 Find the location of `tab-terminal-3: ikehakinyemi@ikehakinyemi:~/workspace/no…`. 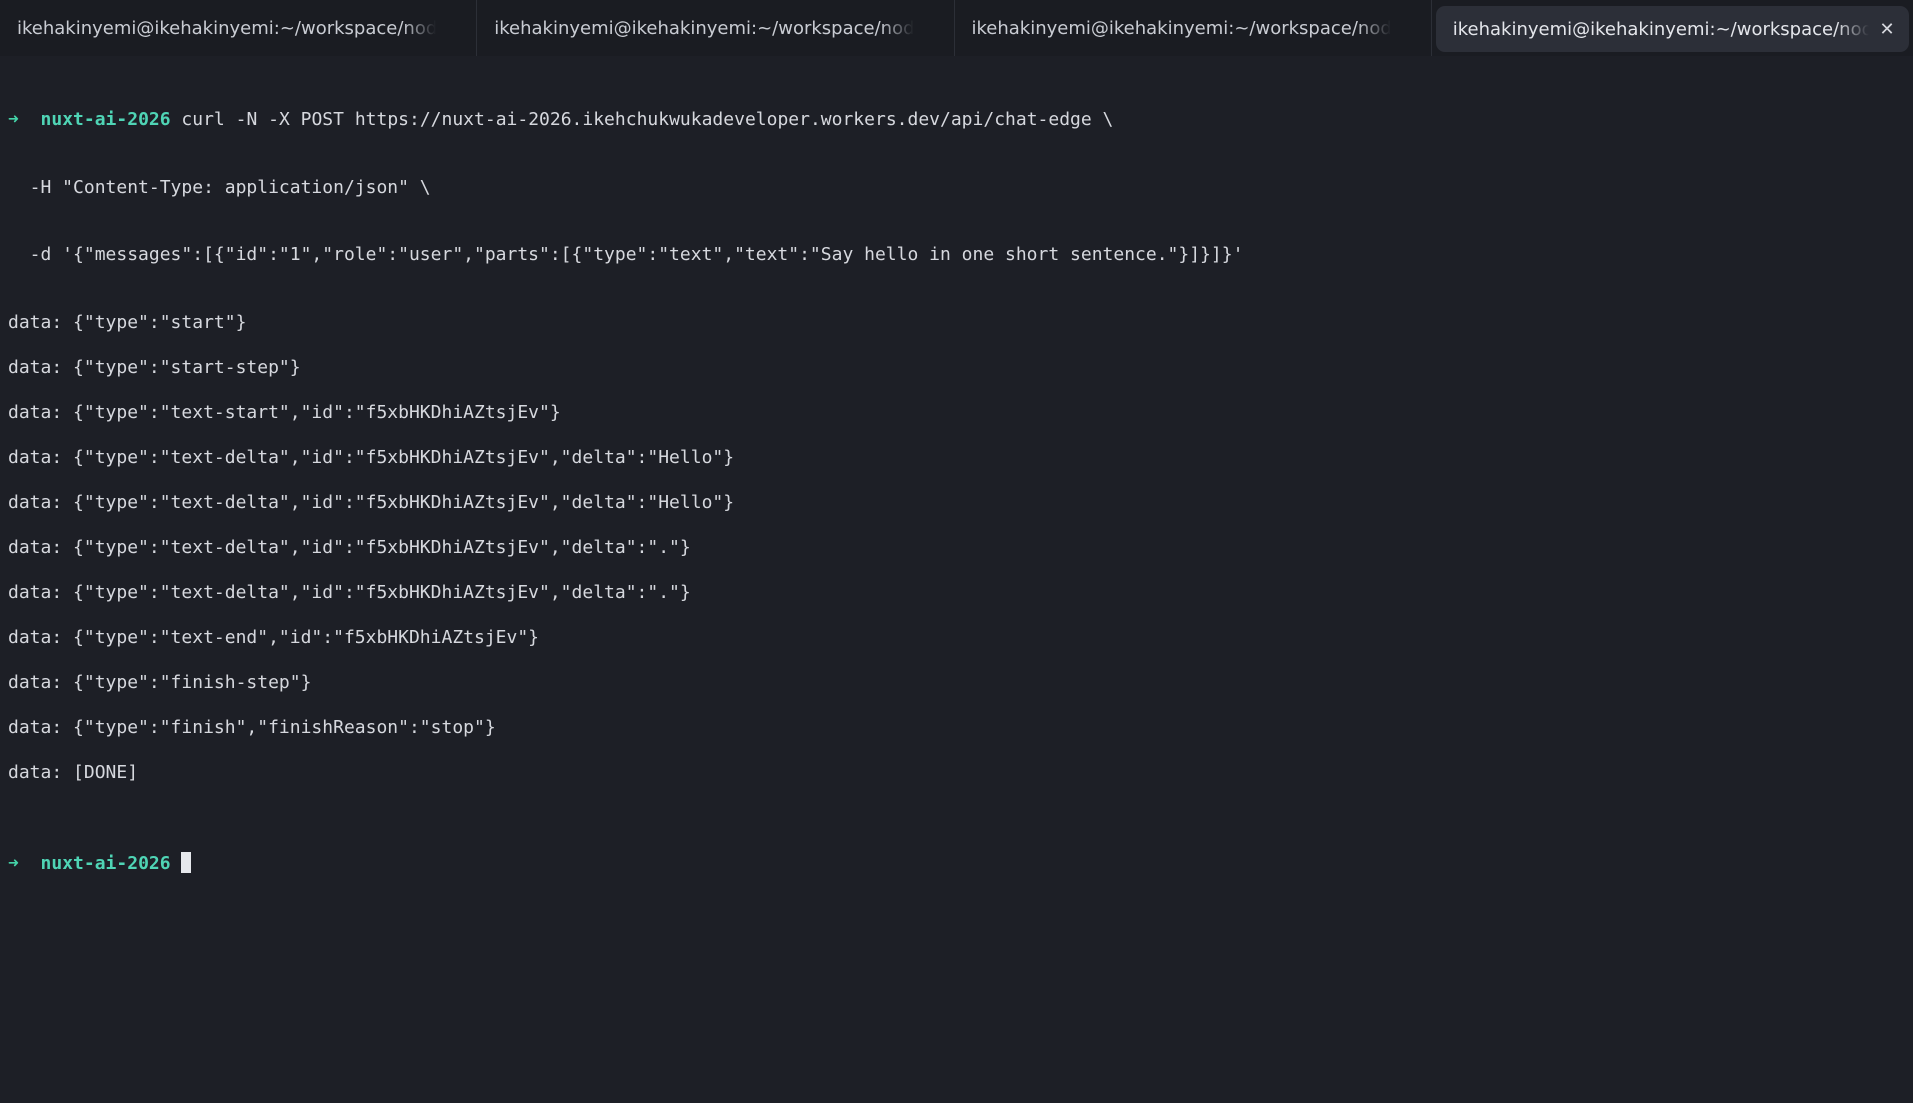

tab-terminal-3: ikehakinyemi@ikehakinyemi:~/workspace/no… is located at coordinates (1193, 28).